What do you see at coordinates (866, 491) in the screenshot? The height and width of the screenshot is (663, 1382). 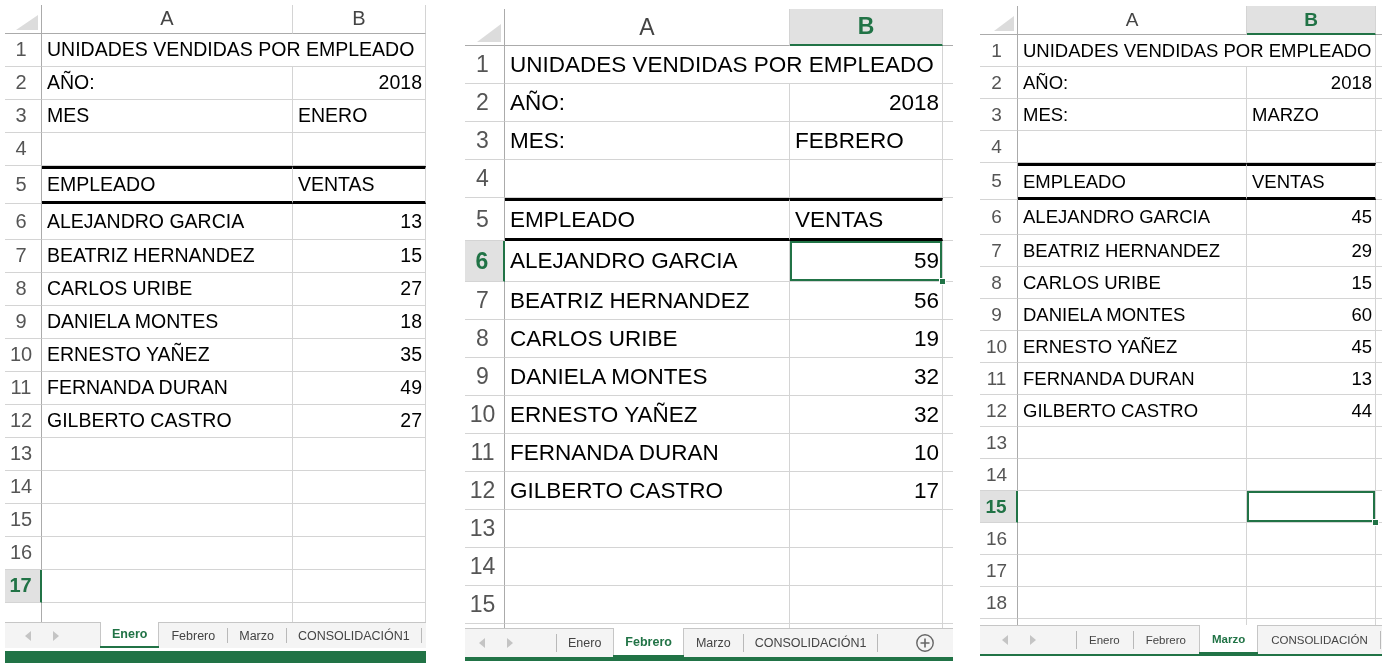 I see `spreadsheet-cell: 17` at bounding box center [866, 491].